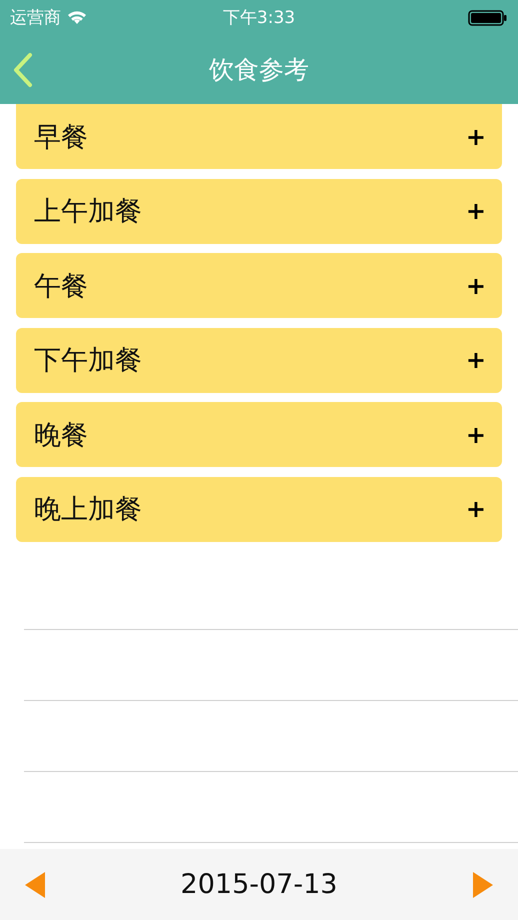 This screenshot has width=518, height=920. What do you see at coordinates (259, 211) in the screenshot?
I see `meal-row: 上午加餐 +` at bounding box center [259, 211].